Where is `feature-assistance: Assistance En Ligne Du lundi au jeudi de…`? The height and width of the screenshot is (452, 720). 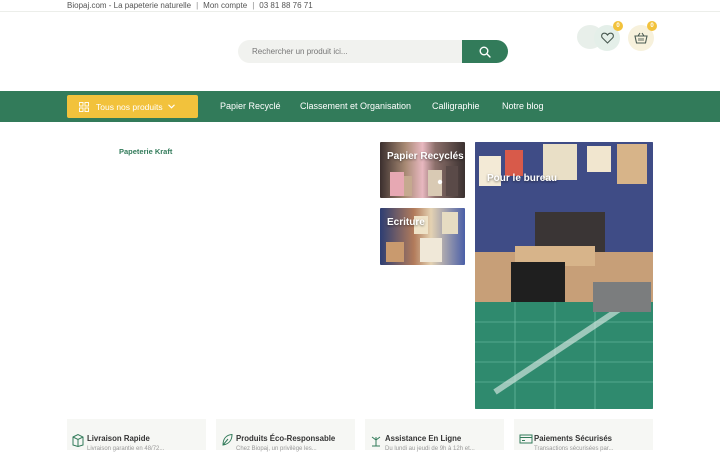 feature-assistance: Assistance En Ligne Du lundi au jeudi de… is located at coordinates (434, 435).